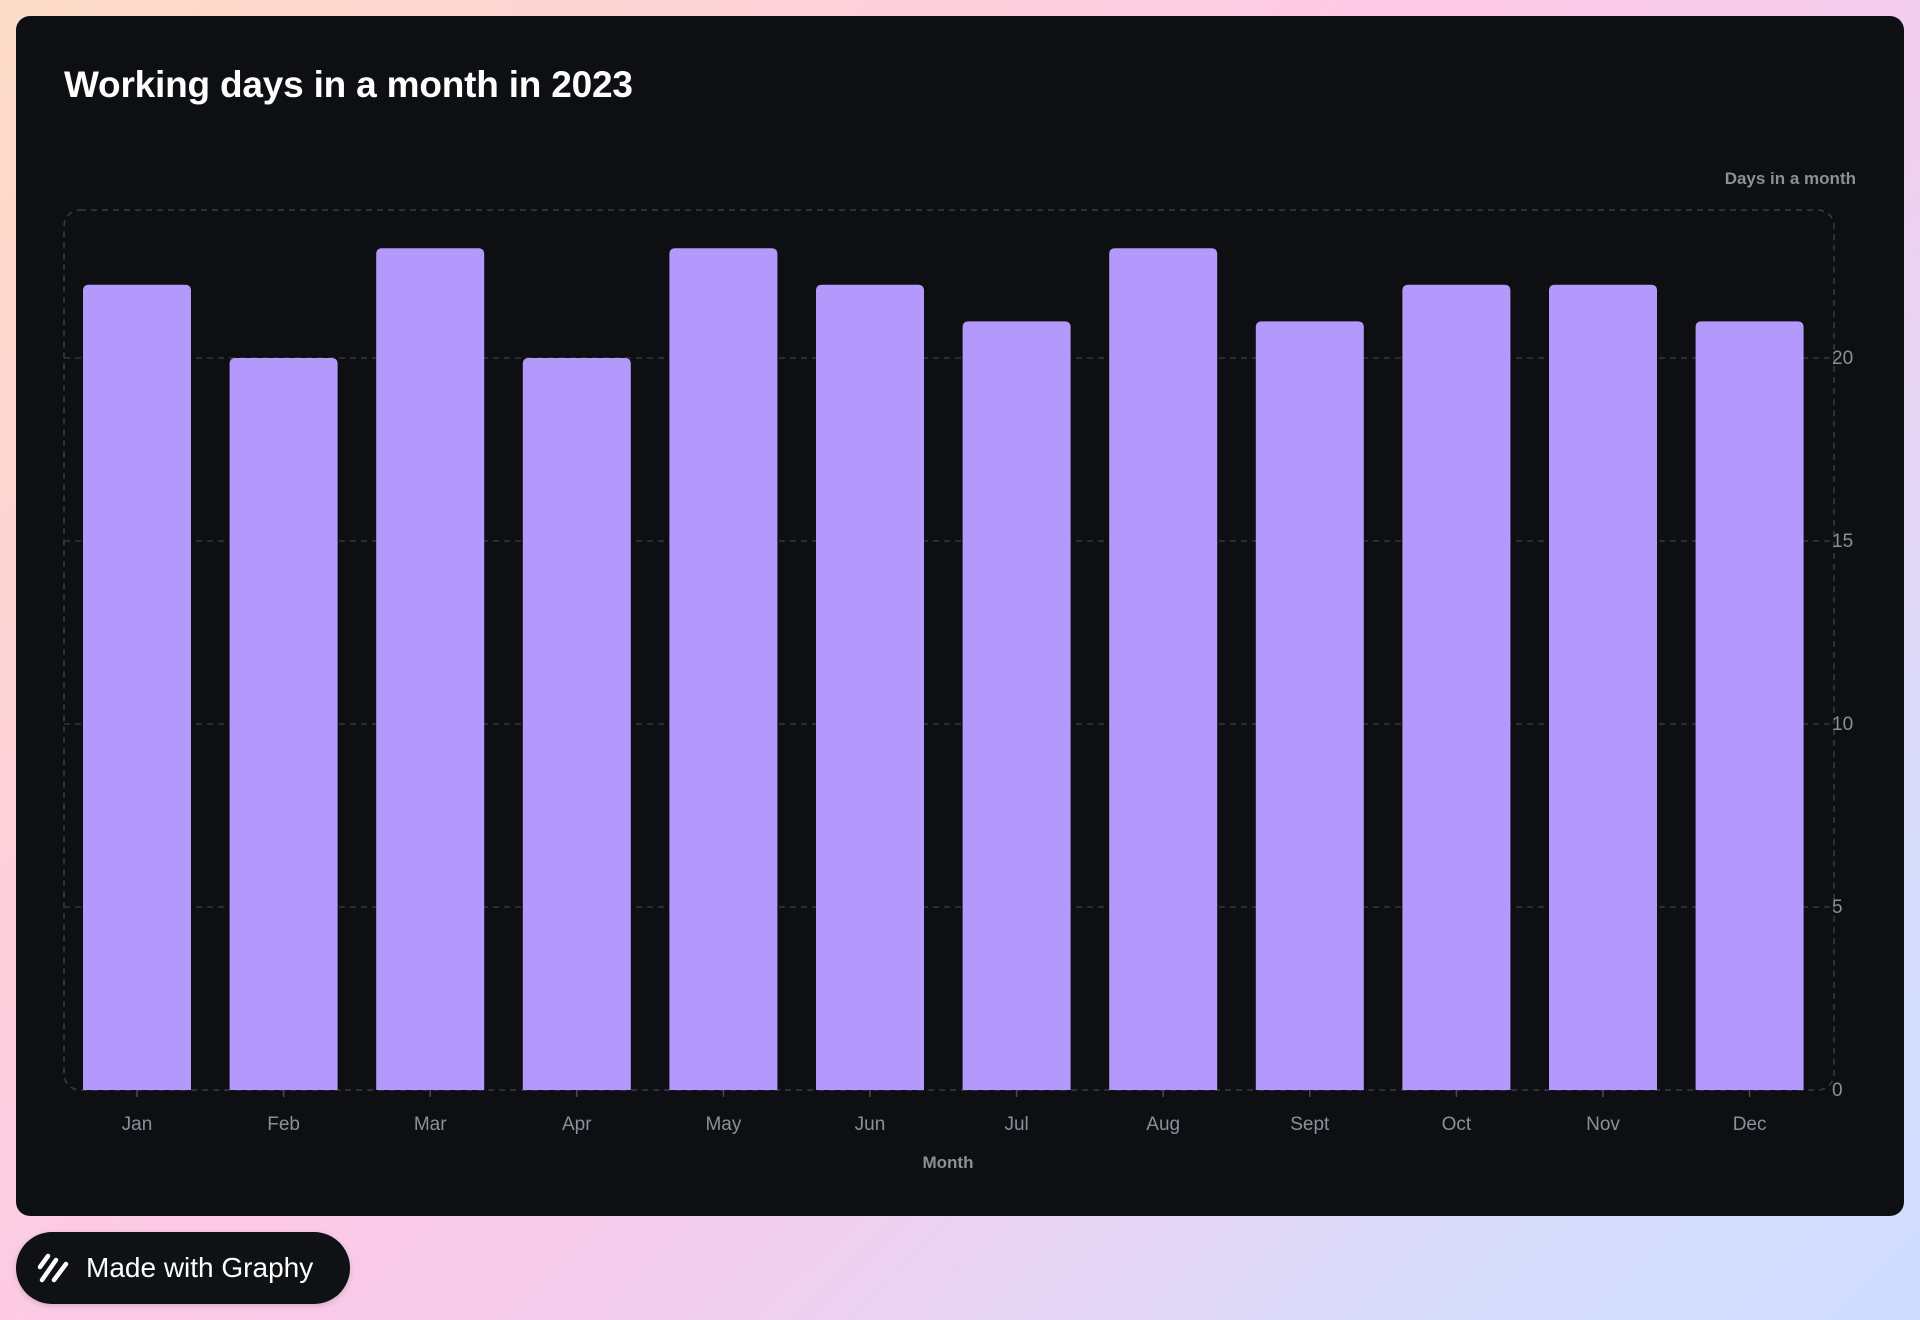 This screenshot has height=1320, width=1920. What do you see at coordinates (1837, 1090) in the screenshot?
I see `y-tick-label: 0` at bounding box center [1837, 1090].